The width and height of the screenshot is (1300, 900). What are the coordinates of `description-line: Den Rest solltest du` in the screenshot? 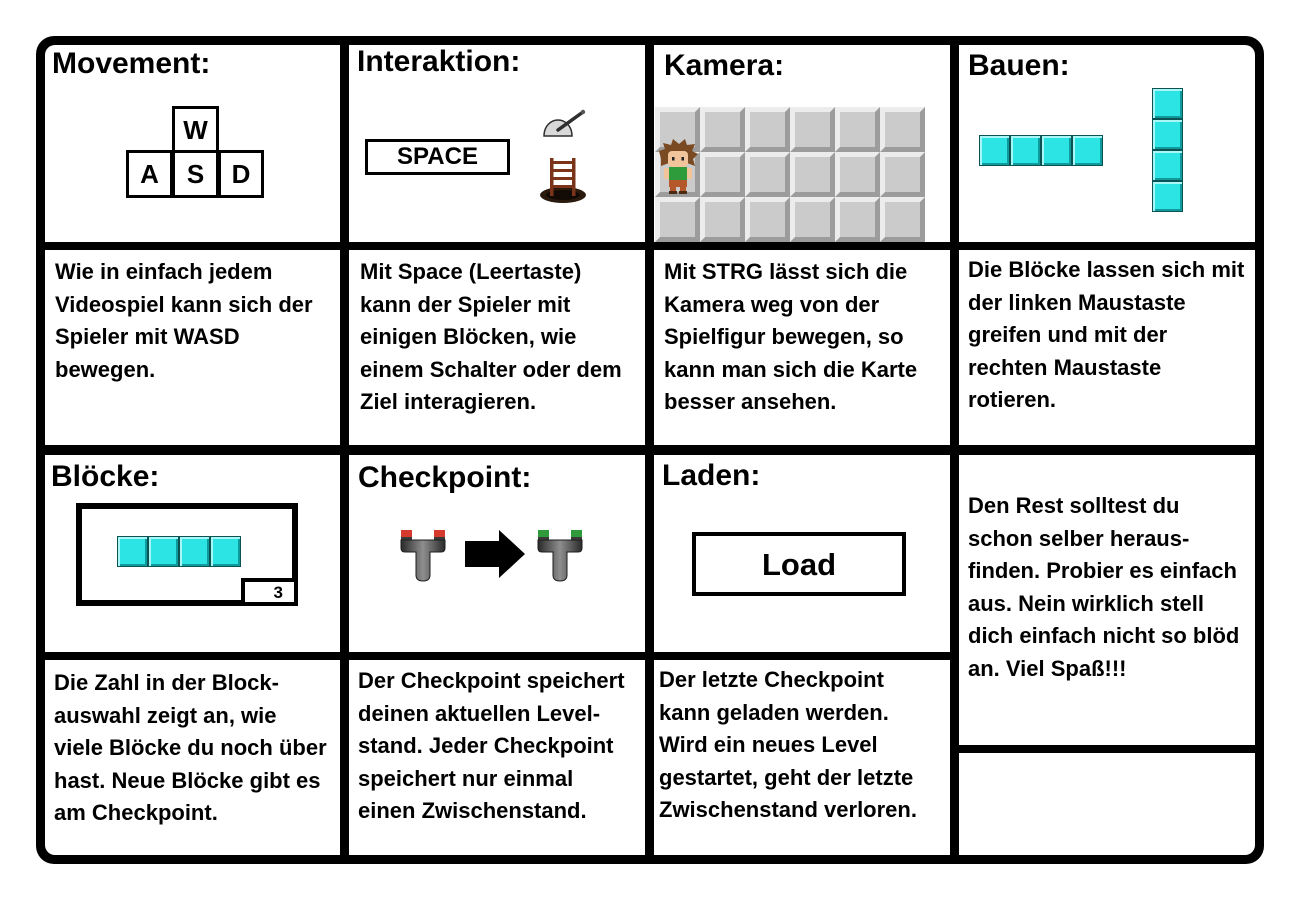 It's located at (1074, 505).